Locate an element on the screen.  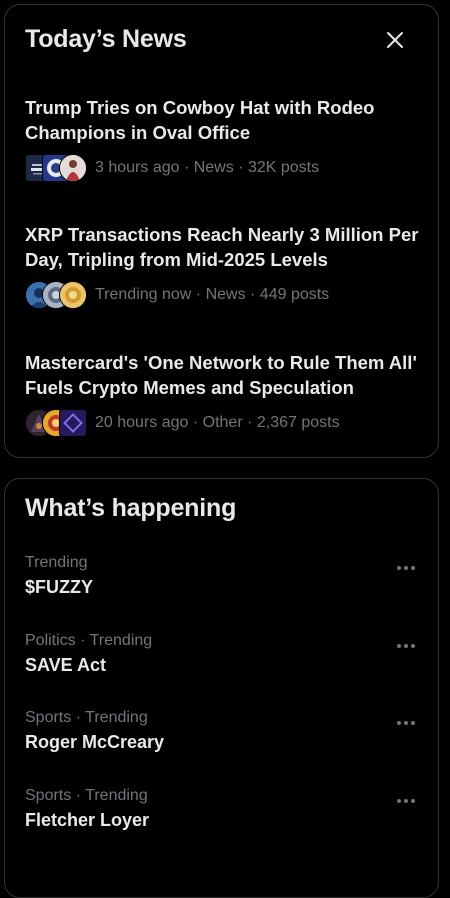
close-icon is located at coordinates (395, 40).